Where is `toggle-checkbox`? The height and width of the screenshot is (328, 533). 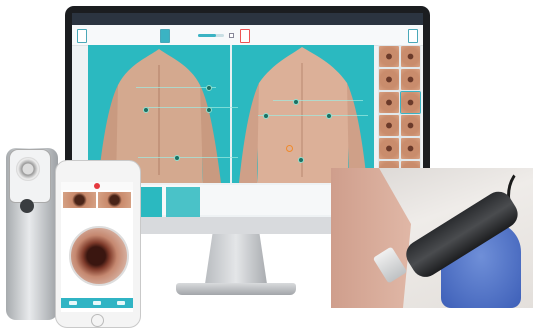
toggle-checkbox is located at coordinates (231, 35).